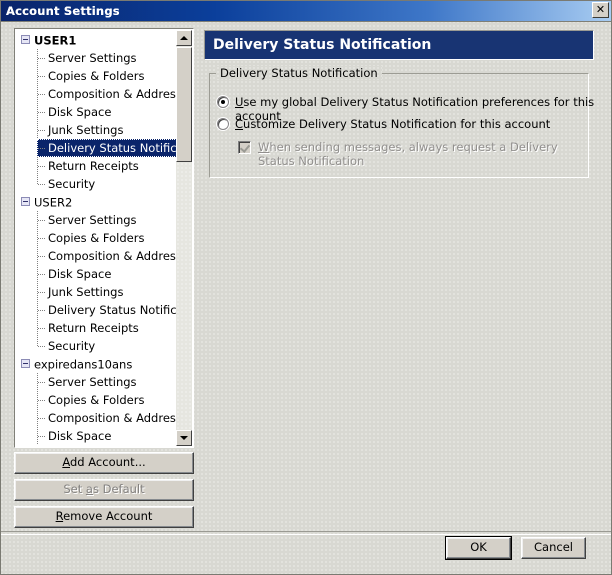 This screenshot has width=612, height=575. I want to click on panel-header: Delivery Status Notification, so click(399, 45).